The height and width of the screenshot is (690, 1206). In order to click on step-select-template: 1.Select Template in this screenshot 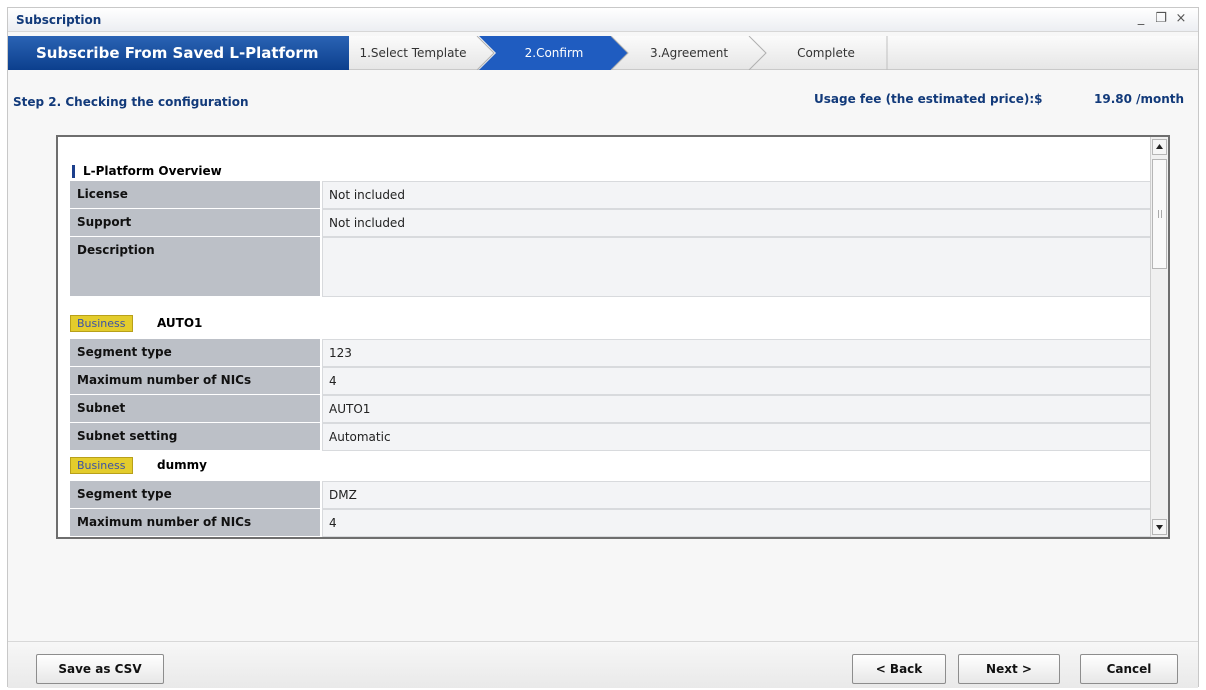, I will do `click(413, 53)`.